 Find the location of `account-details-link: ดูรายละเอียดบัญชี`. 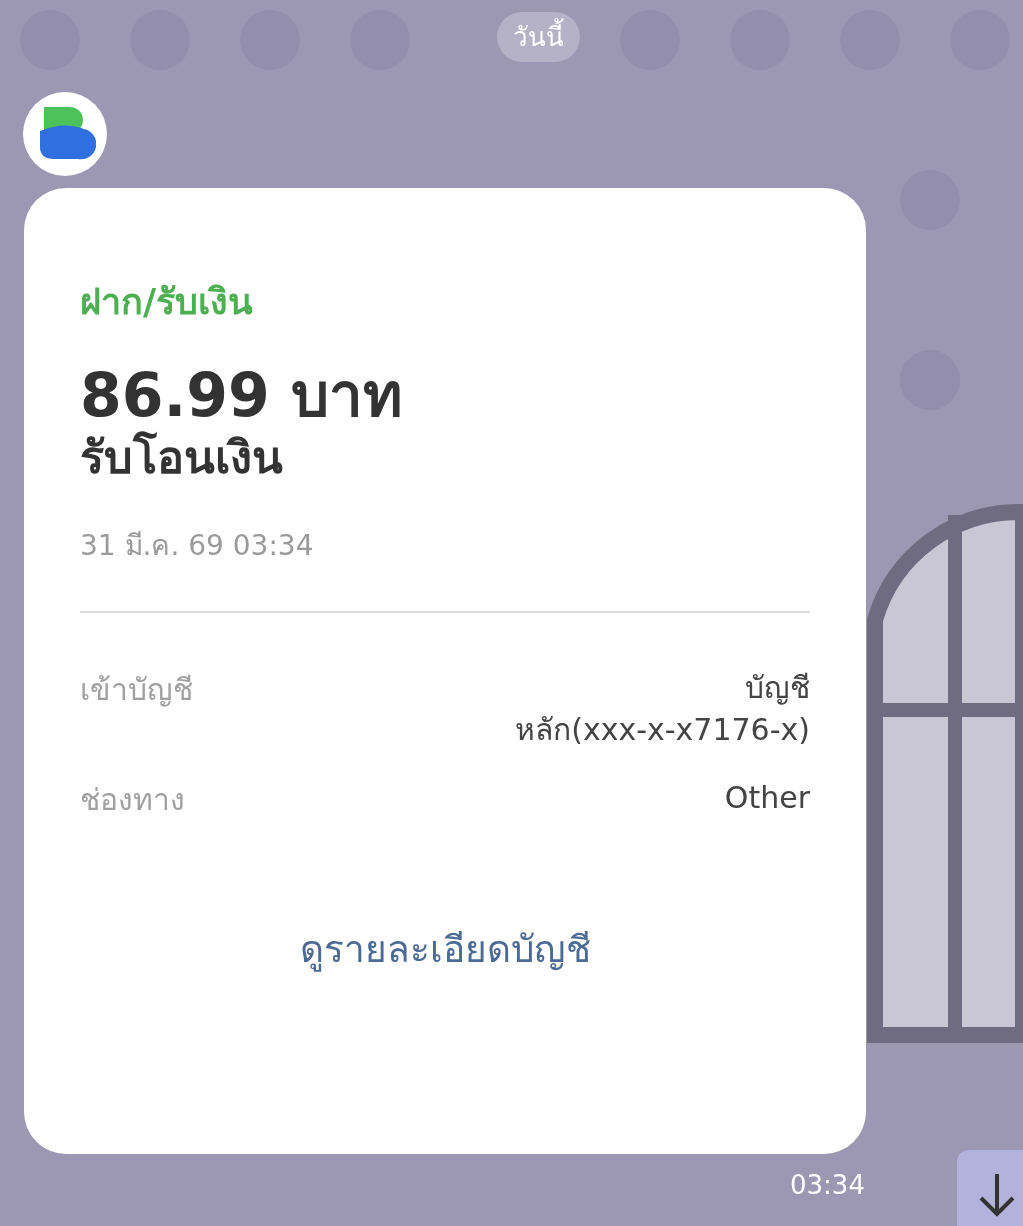

account-details-link: ดูรายละเอียดบัญชี is located at coordinates (445, 950).